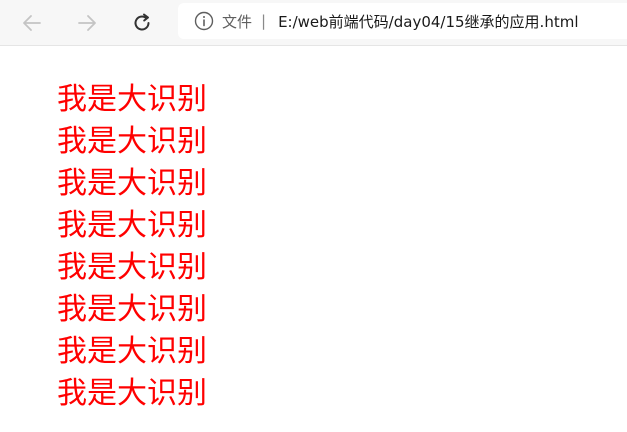 This screenshot has height=432, width=627. Describe the element at coordinates (428, 21) in the screenshot. I see `url-text: E:/web前端代码/day04/15继承的应用.html` at that location.